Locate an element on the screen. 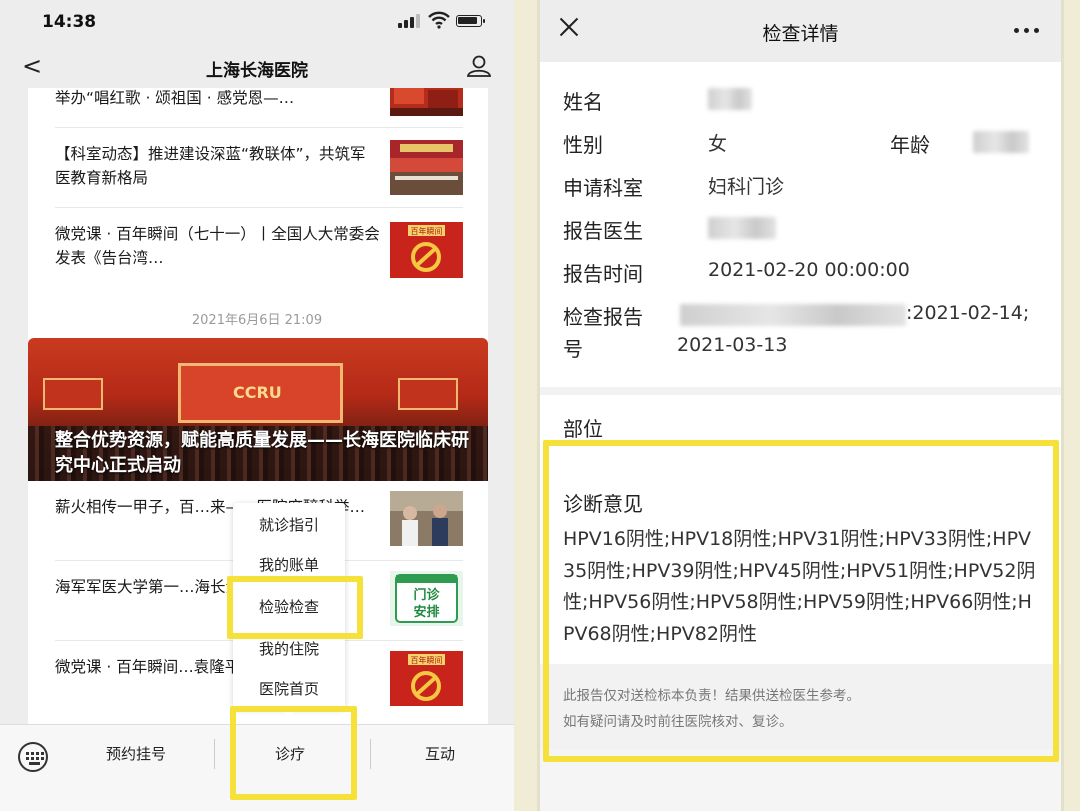  list-item: 【科室动态】推进建设深蓝“教联体”，共筑军医教育新格局 is located at coordinates (258, 168).